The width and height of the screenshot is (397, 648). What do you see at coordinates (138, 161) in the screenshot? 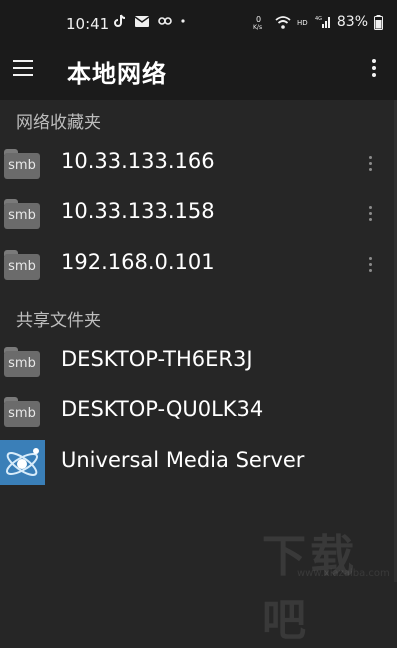
I see `host-label: 10.33.133.166` at bounding box center [138, 161].